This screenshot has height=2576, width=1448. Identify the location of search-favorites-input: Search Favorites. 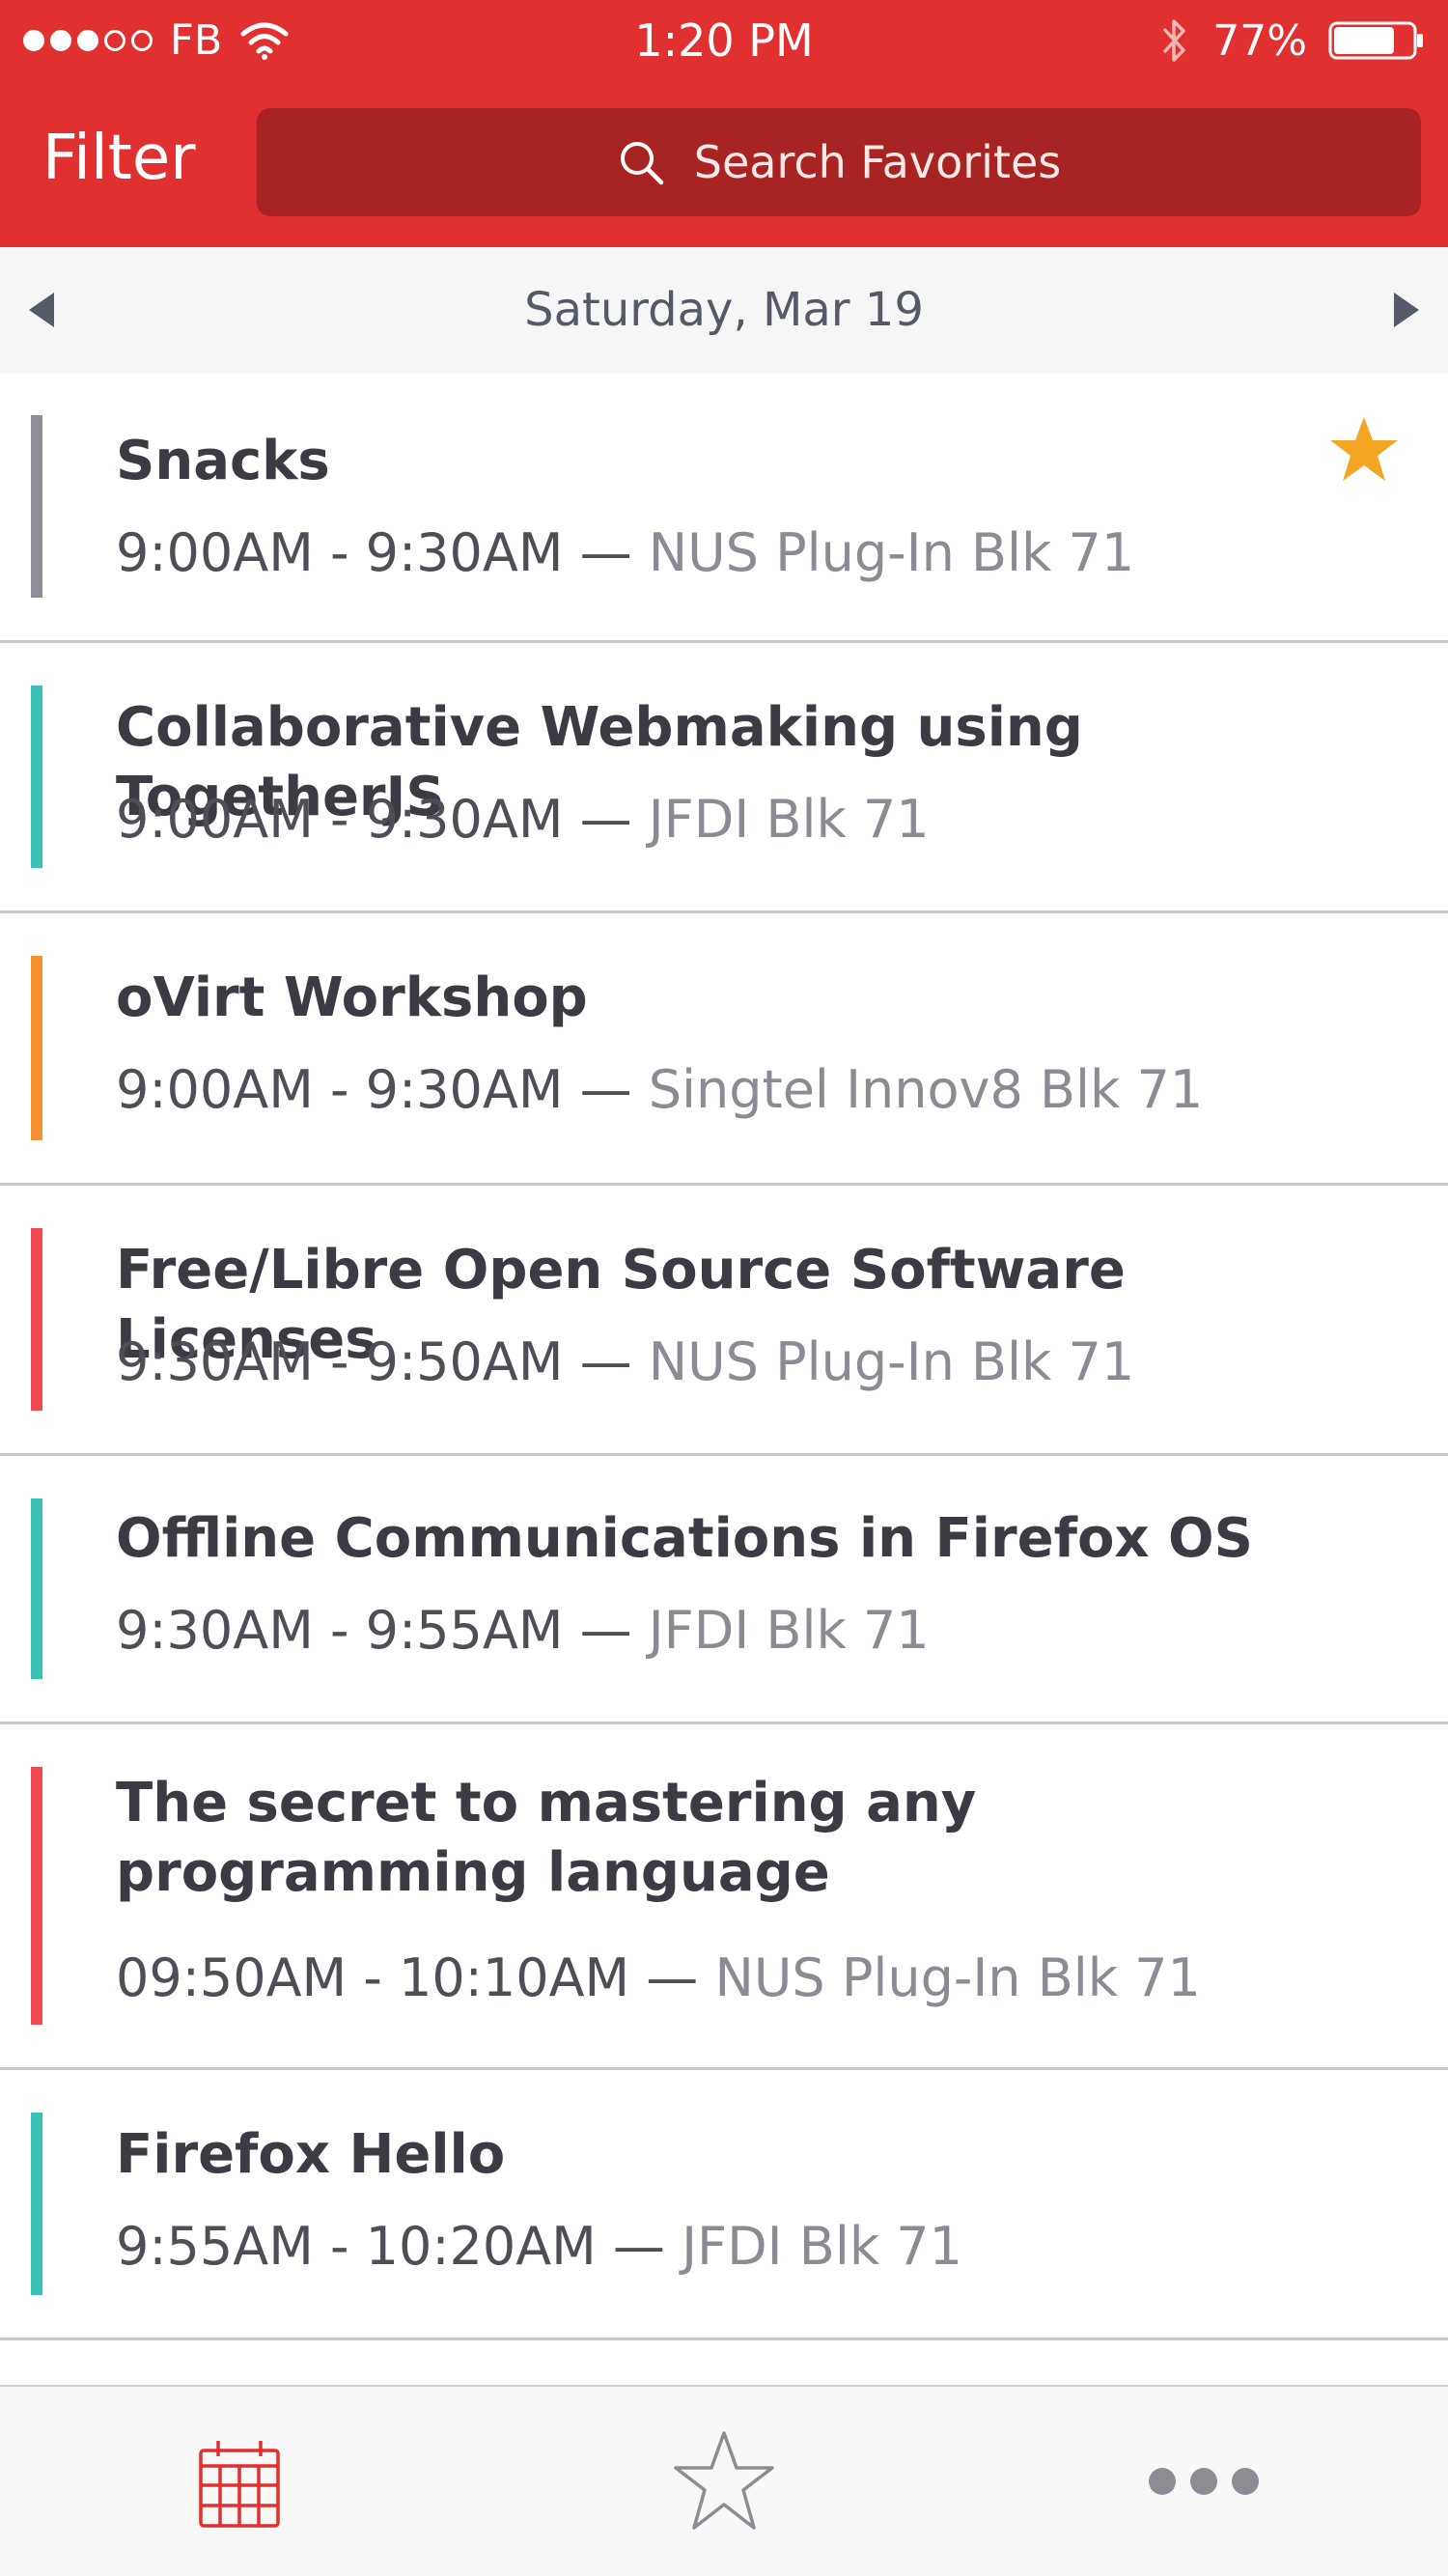
(839, 162).